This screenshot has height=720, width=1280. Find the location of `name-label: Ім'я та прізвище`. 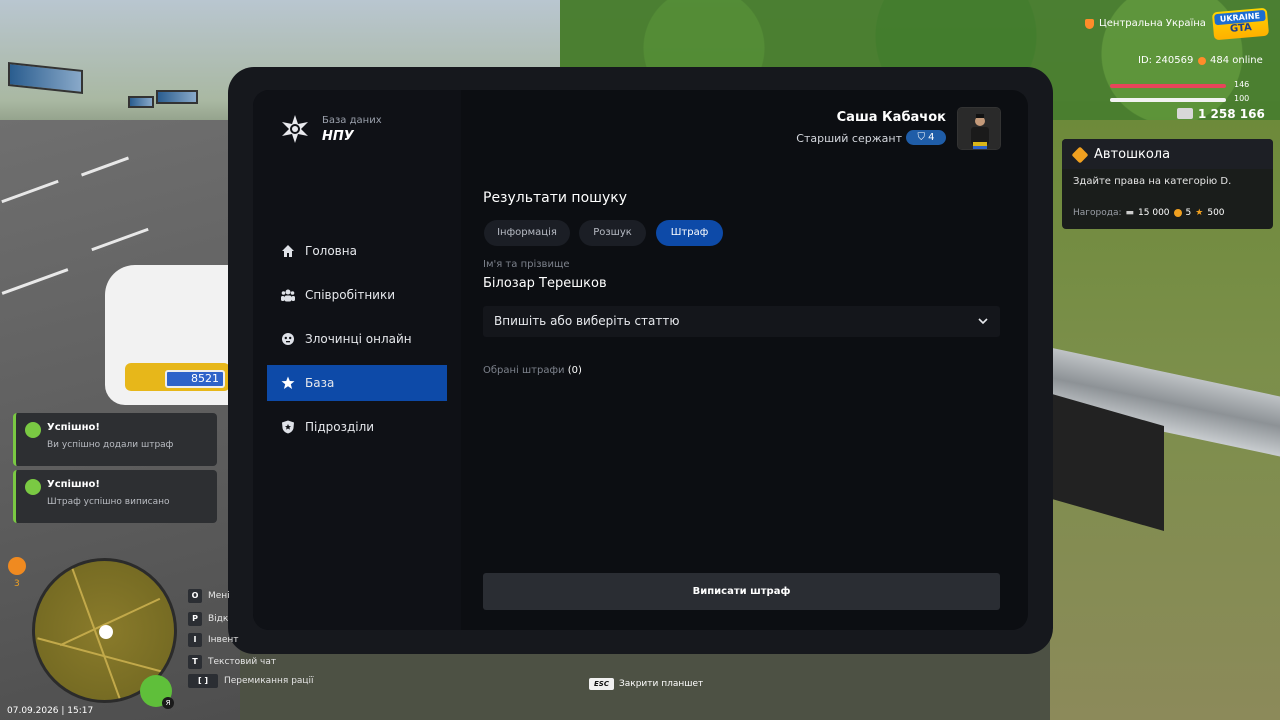

name-label: Ім'я та прізвище is located at coordinates (526, 264).